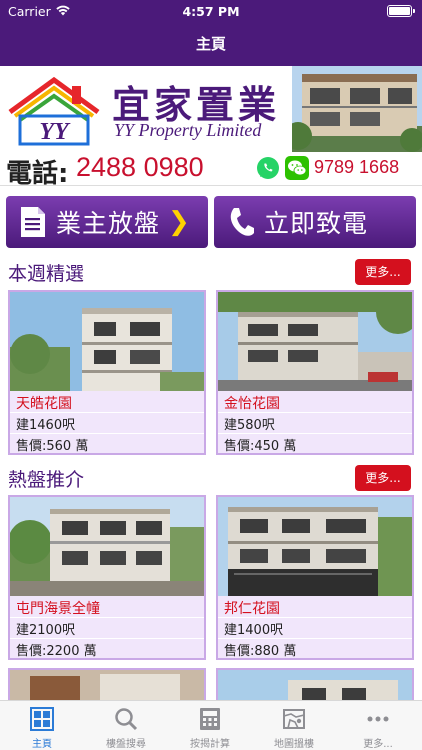  I want to click on property-area: 建580呎, so click(249, 425).